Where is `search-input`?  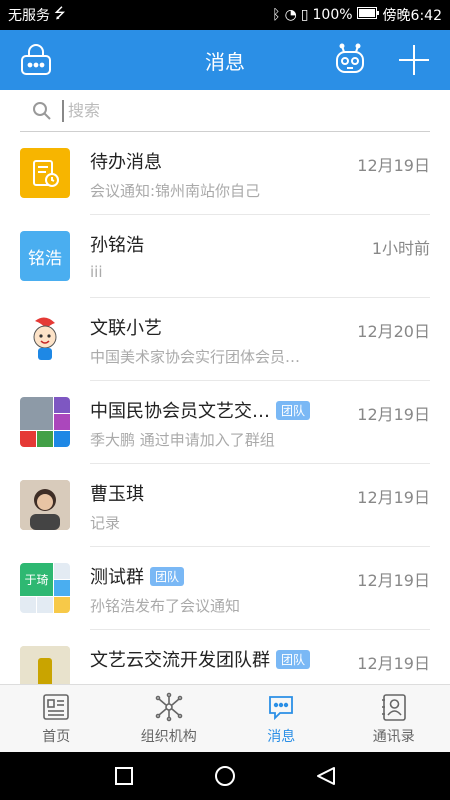 search-input is located at coordinates (232, 110).